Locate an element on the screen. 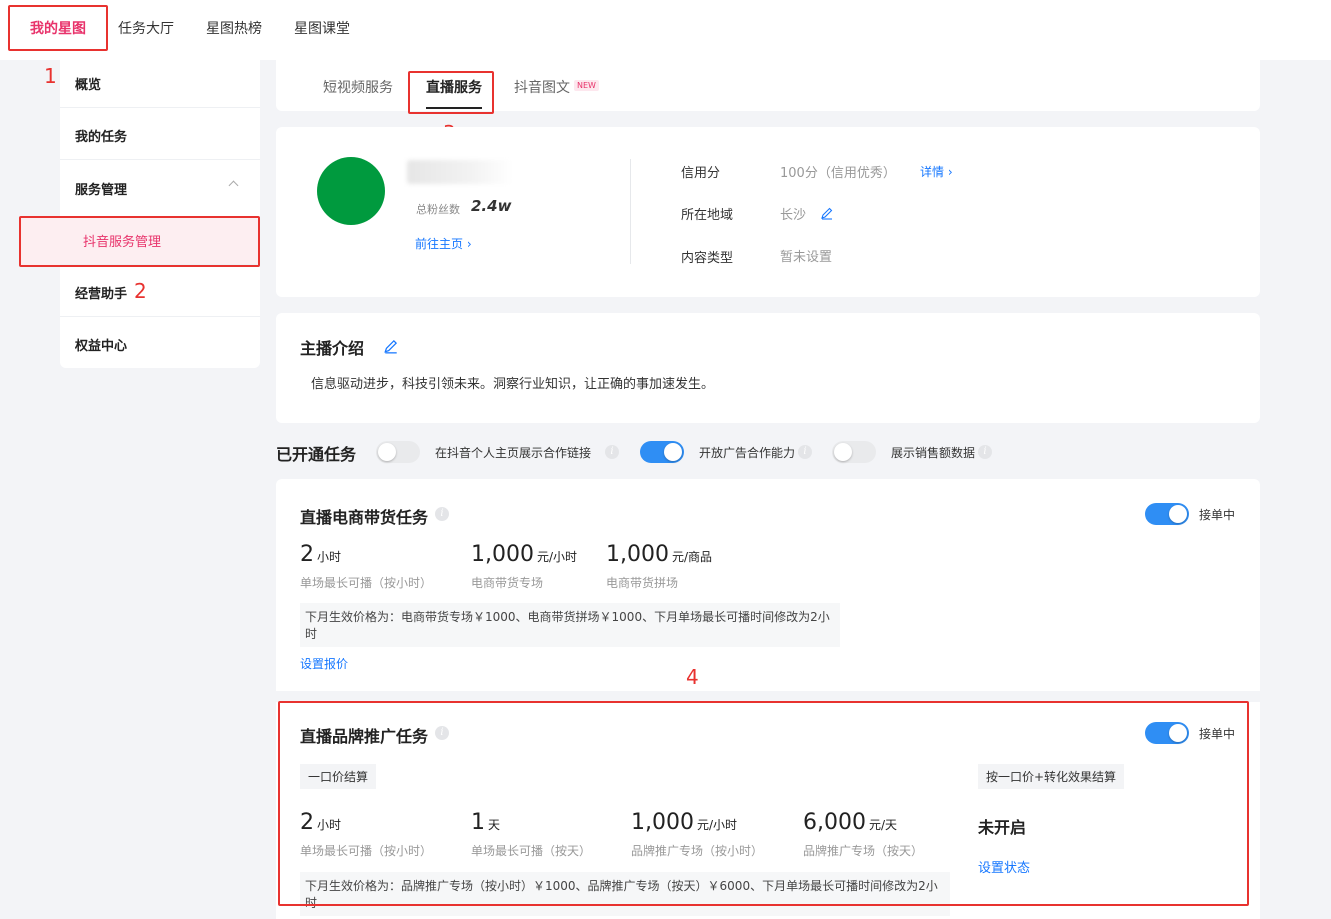 The image size is (1331, 919). fixed-price-tag: 一口价结算 is located at coordinates (338, 776).